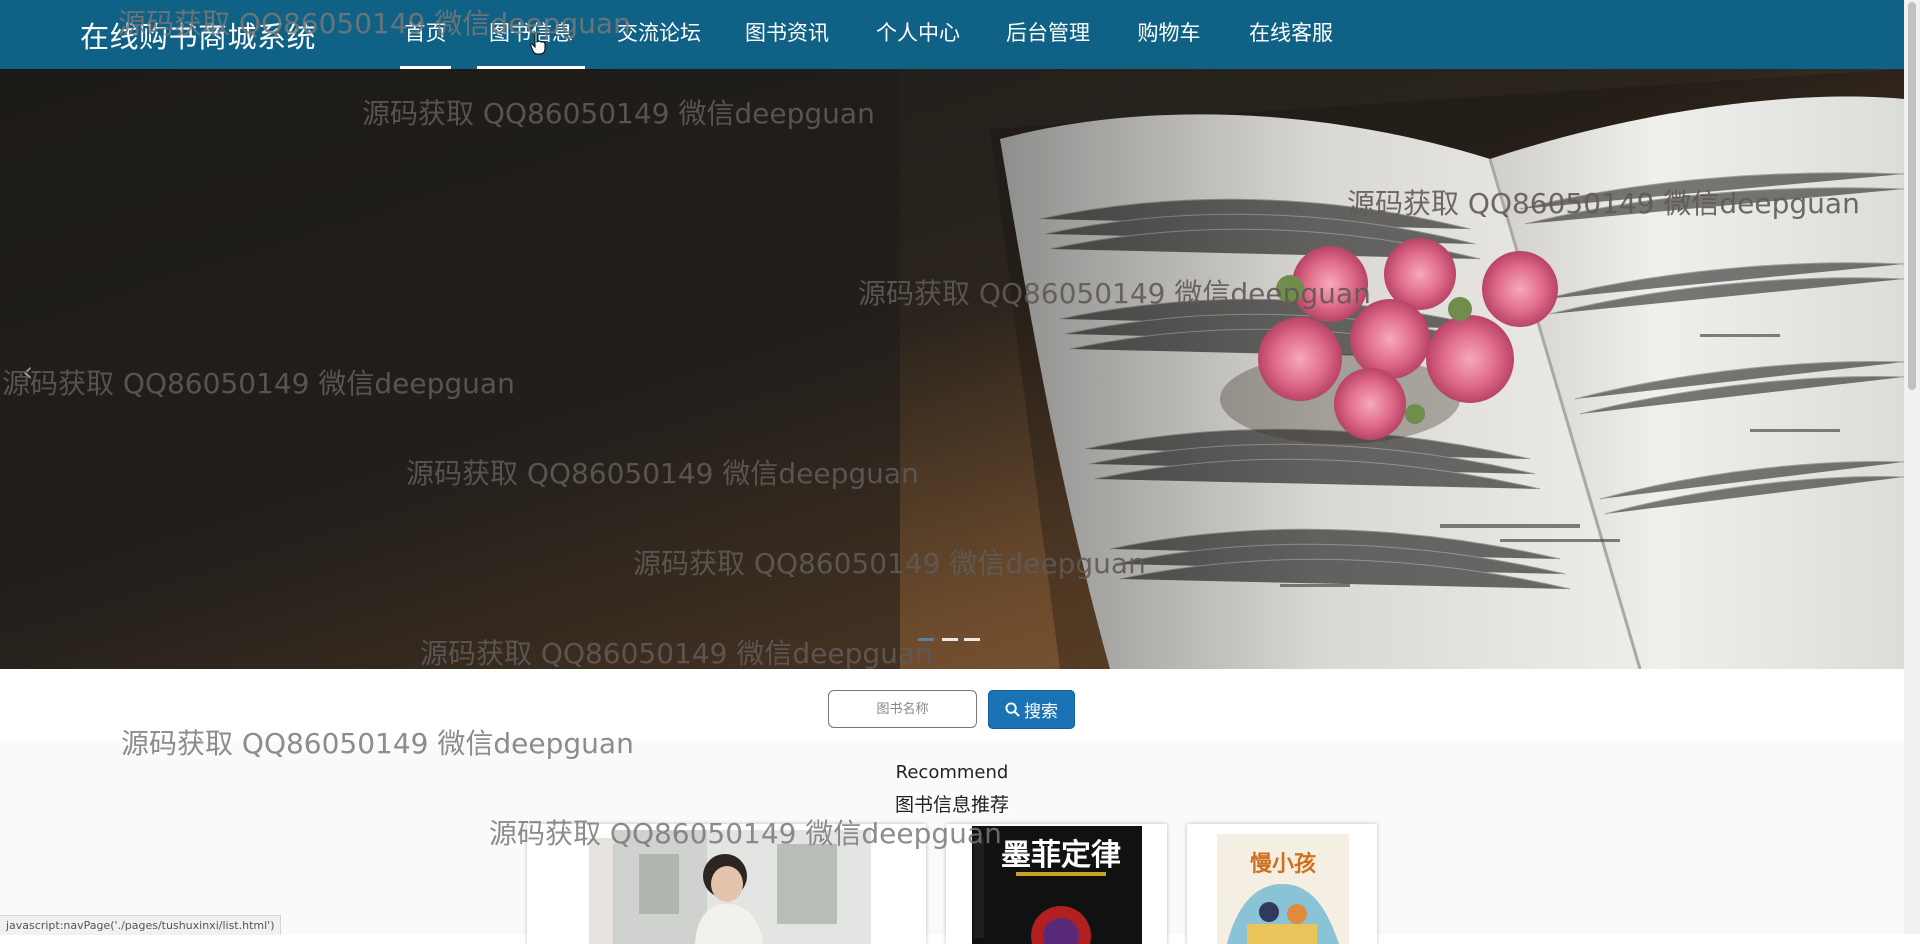  What do you see at coordinates (952, 772) in the screenshot?
I see `recommend-title-en: Recommend` at bounding box center [952, 772].